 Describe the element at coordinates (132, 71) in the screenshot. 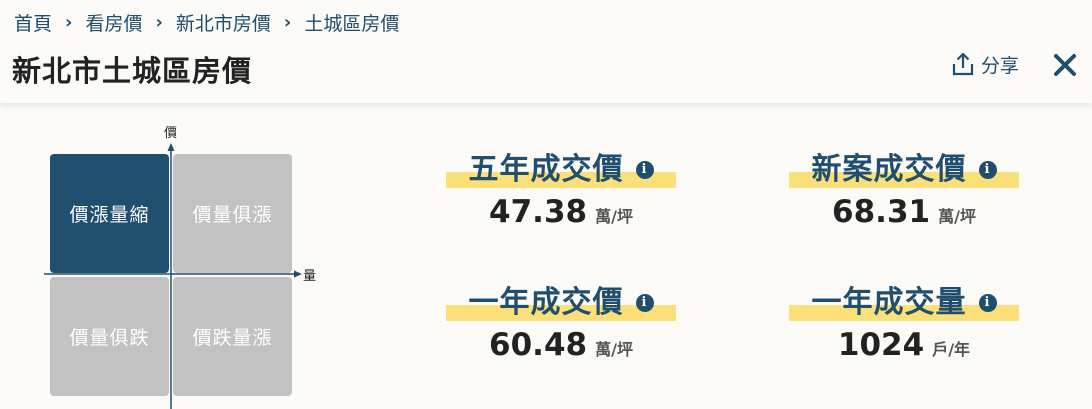

I see `page-title: 新北市土城區房價` at that location.